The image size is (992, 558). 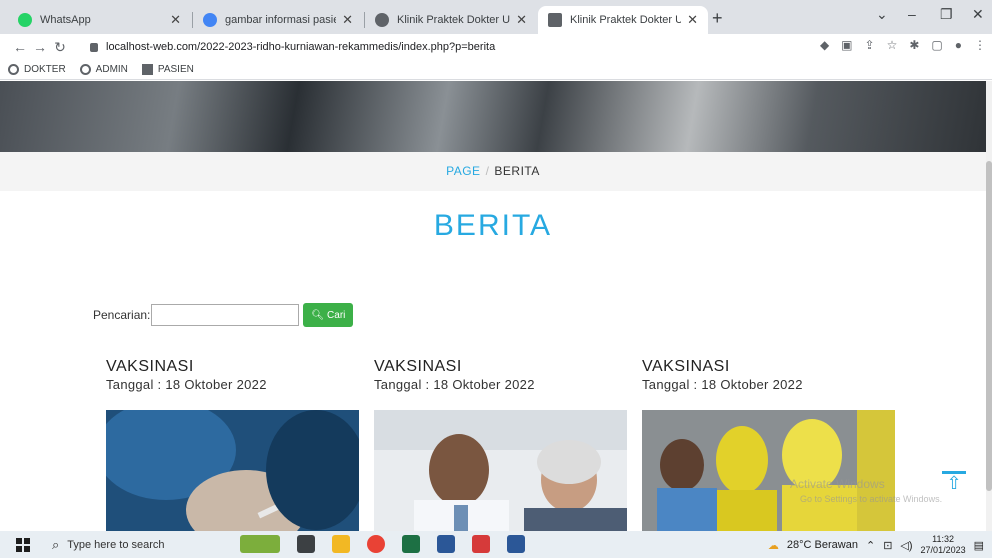 What do you see at coordinates (989, 326) in the screenshot?
I see `scrollbar-thumb` at bounding box center [989, 326].